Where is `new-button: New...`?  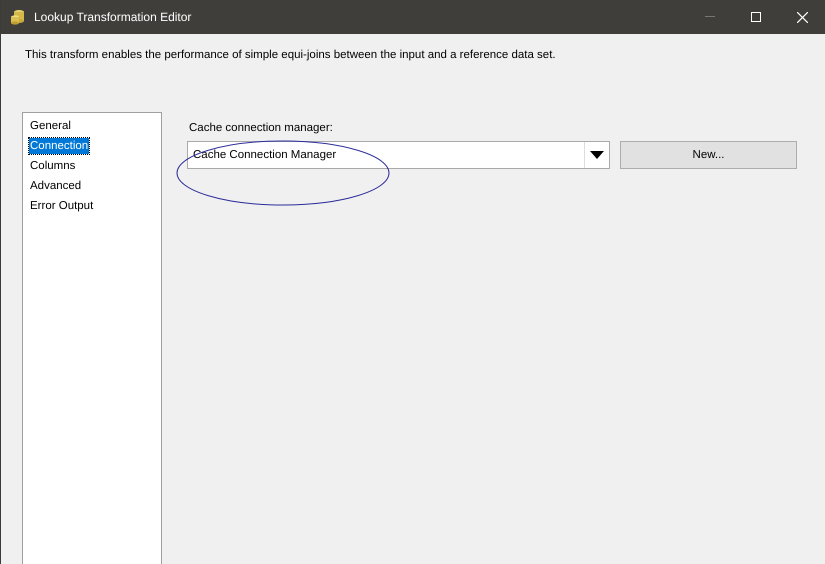 new-button: New... is located at coordinates (708, 155).